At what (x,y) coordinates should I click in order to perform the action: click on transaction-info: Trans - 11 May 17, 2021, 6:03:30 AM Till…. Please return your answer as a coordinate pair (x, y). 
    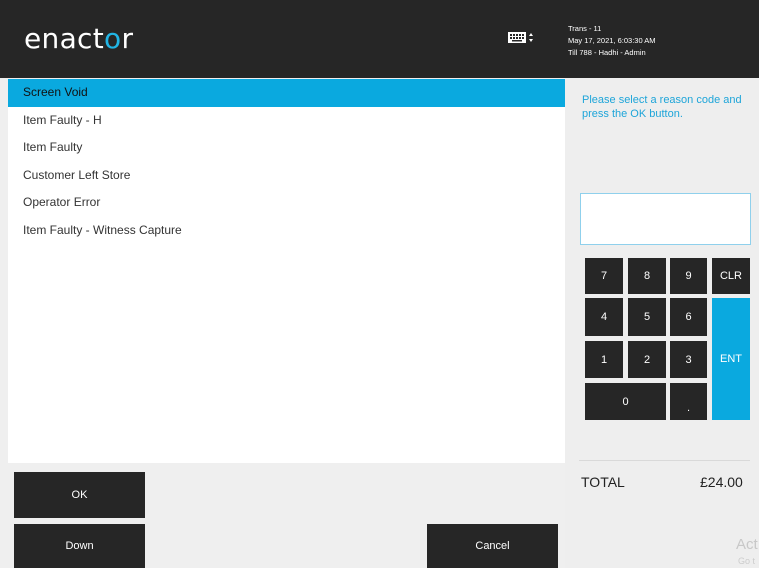
    Looking at the image, I should click on (612, 41).